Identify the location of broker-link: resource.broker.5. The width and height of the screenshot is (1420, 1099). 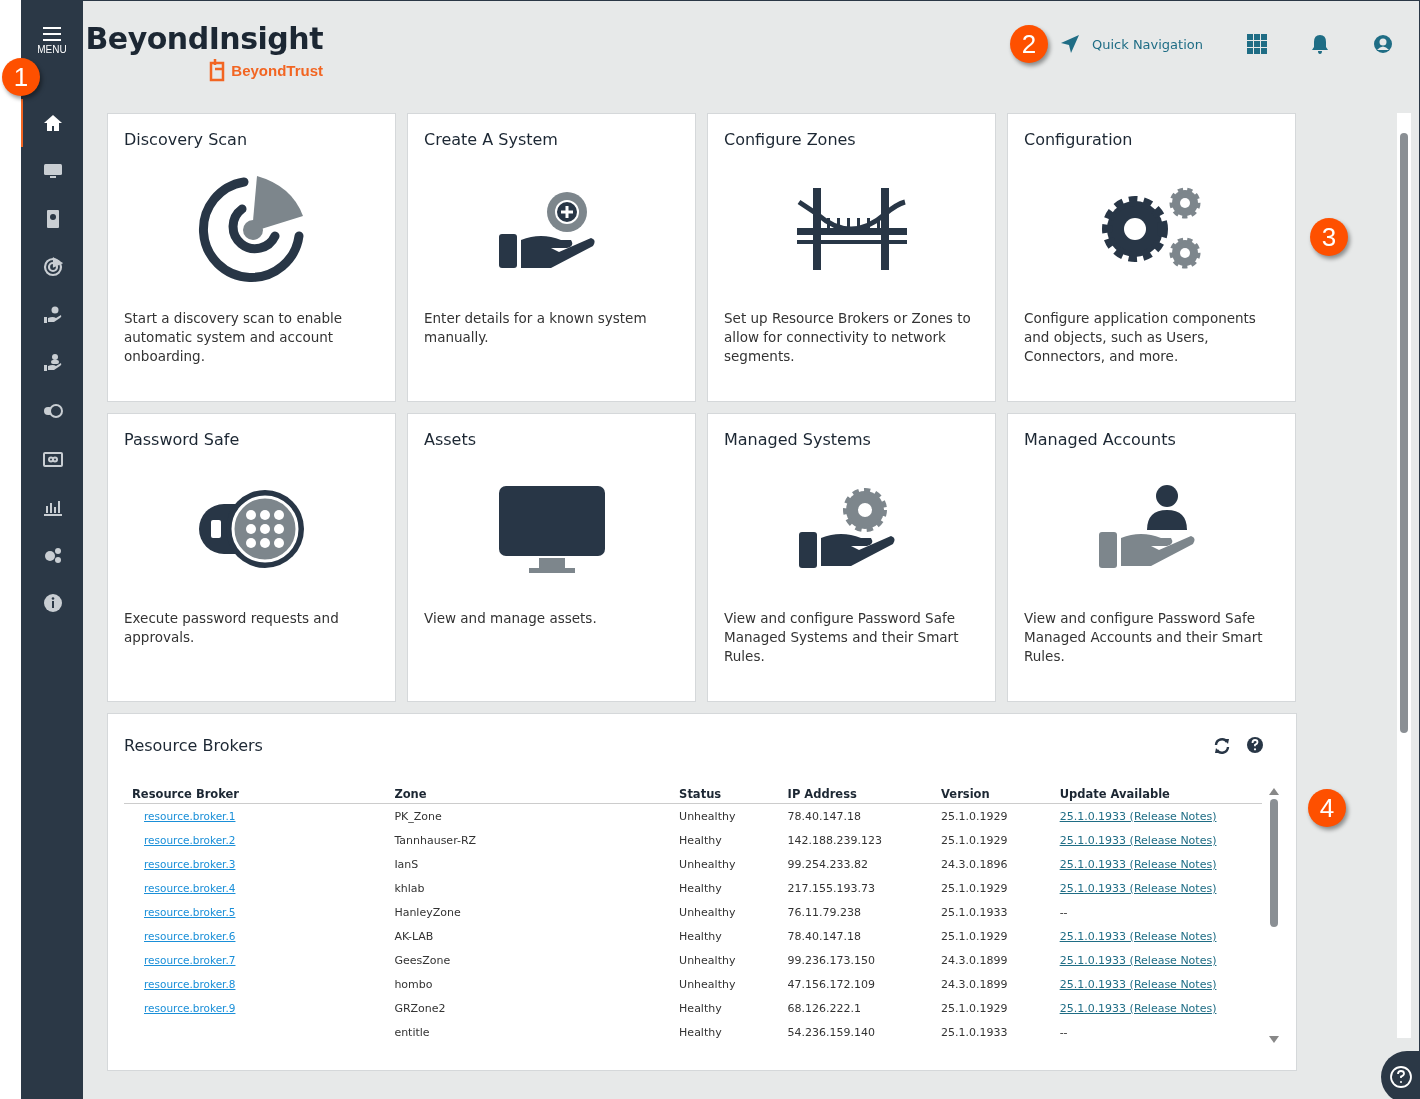
(184, 911).